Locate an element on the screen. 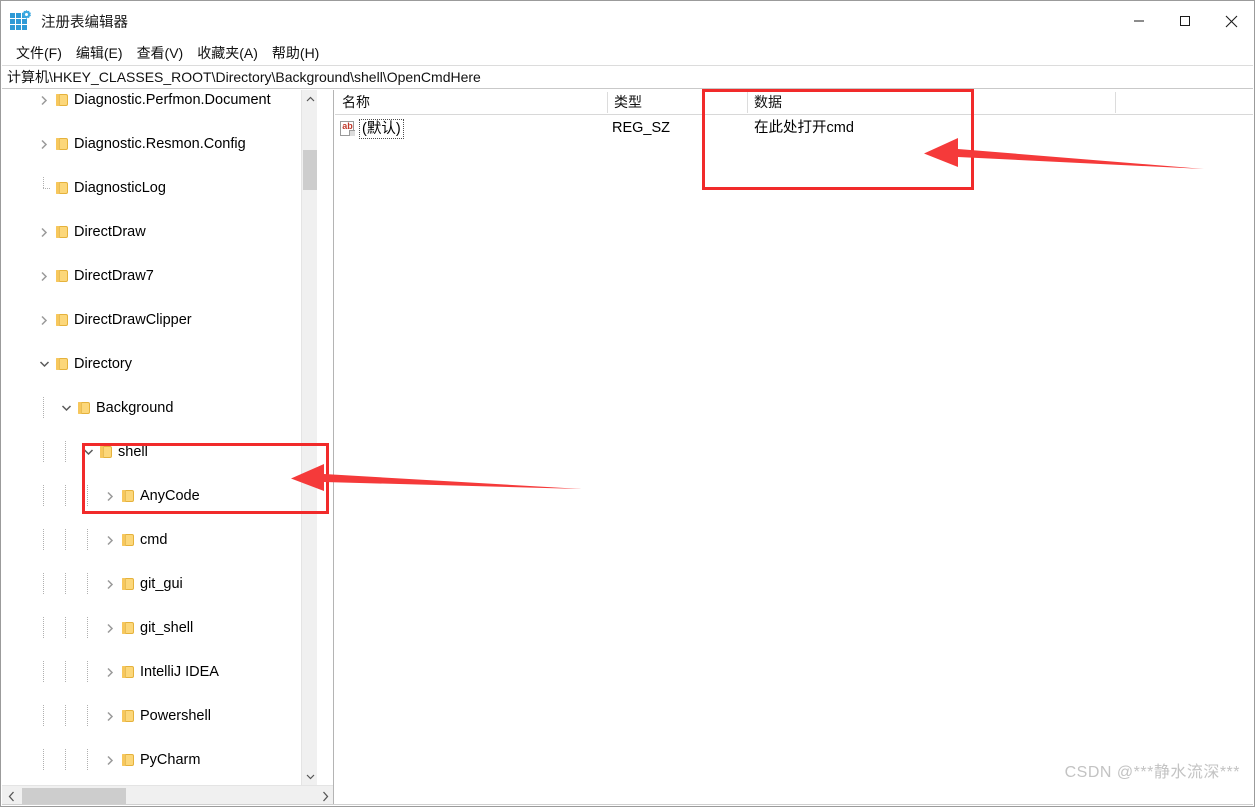 The image size is (1255, 807). menu-help: 帮助(H) is located at coordinates (295, 53).